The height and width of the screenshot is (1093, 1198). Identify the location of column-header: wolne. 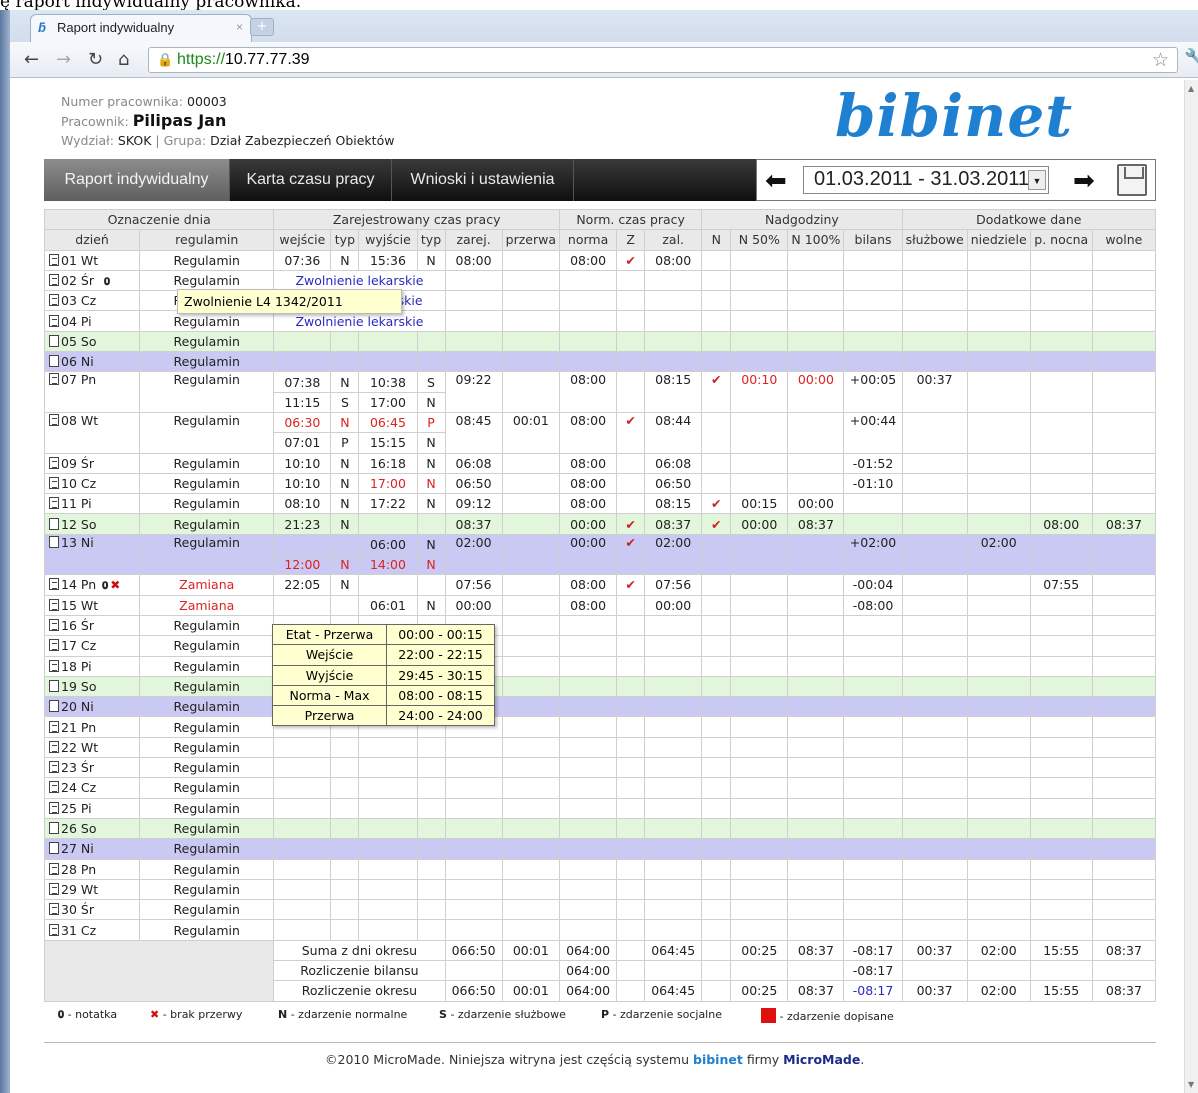
(1124, 240).